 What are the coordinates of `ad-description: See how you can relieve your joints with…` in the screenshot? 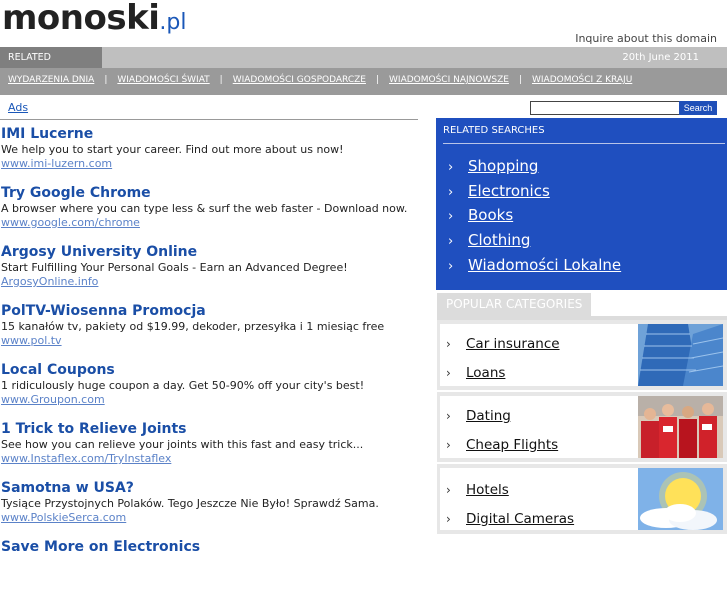 It's located at (182, 444).